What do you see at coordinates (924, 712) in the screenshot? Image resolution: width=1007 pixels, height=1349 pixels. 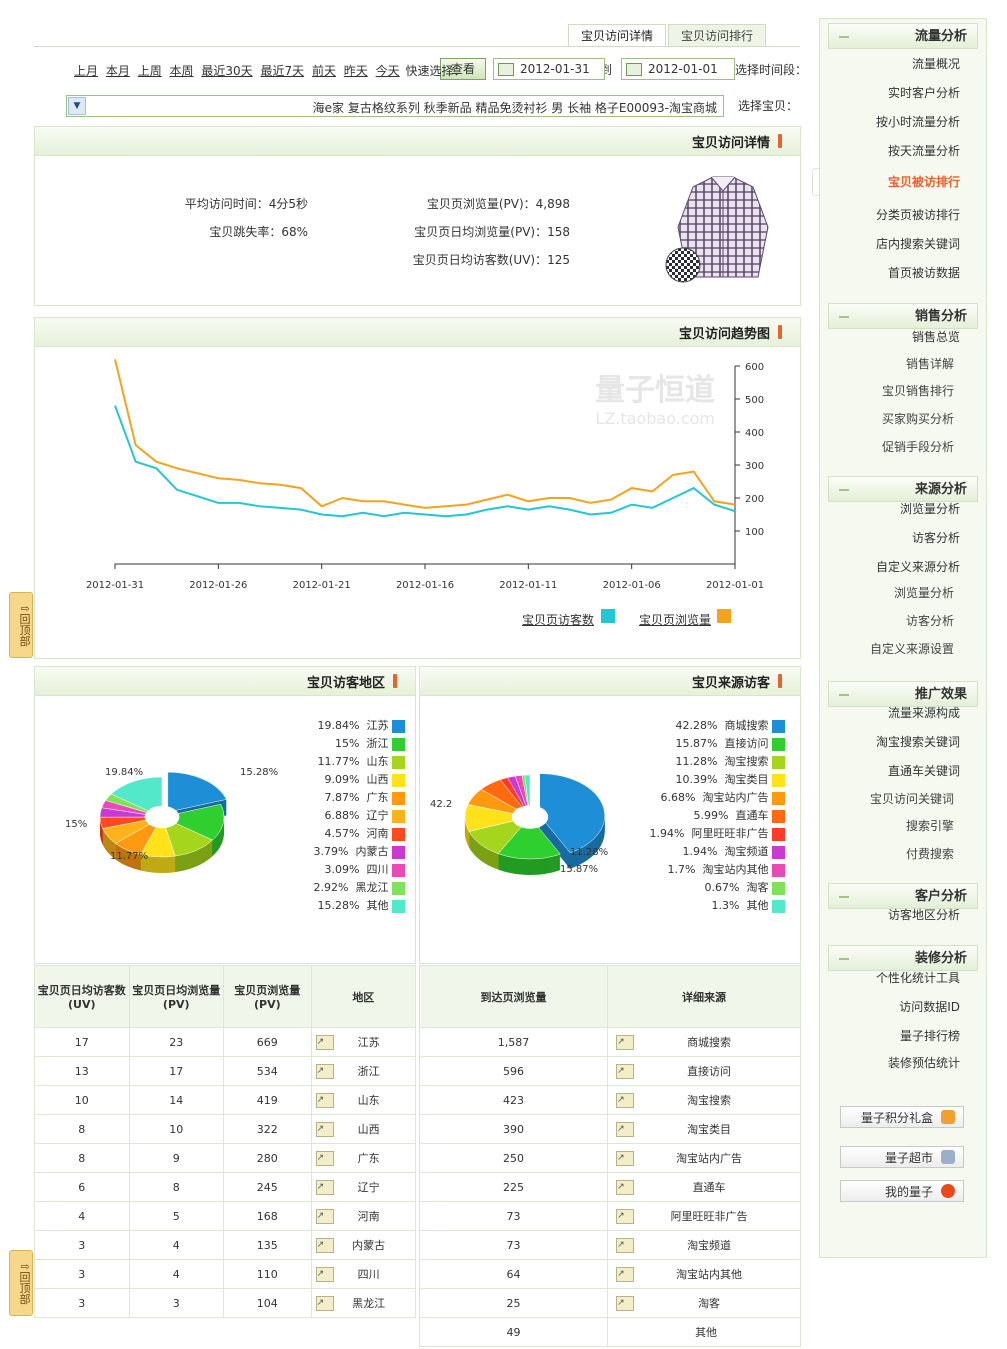 I see `sidebar-item: 流量来源构成` at bounding box center [924, 712].